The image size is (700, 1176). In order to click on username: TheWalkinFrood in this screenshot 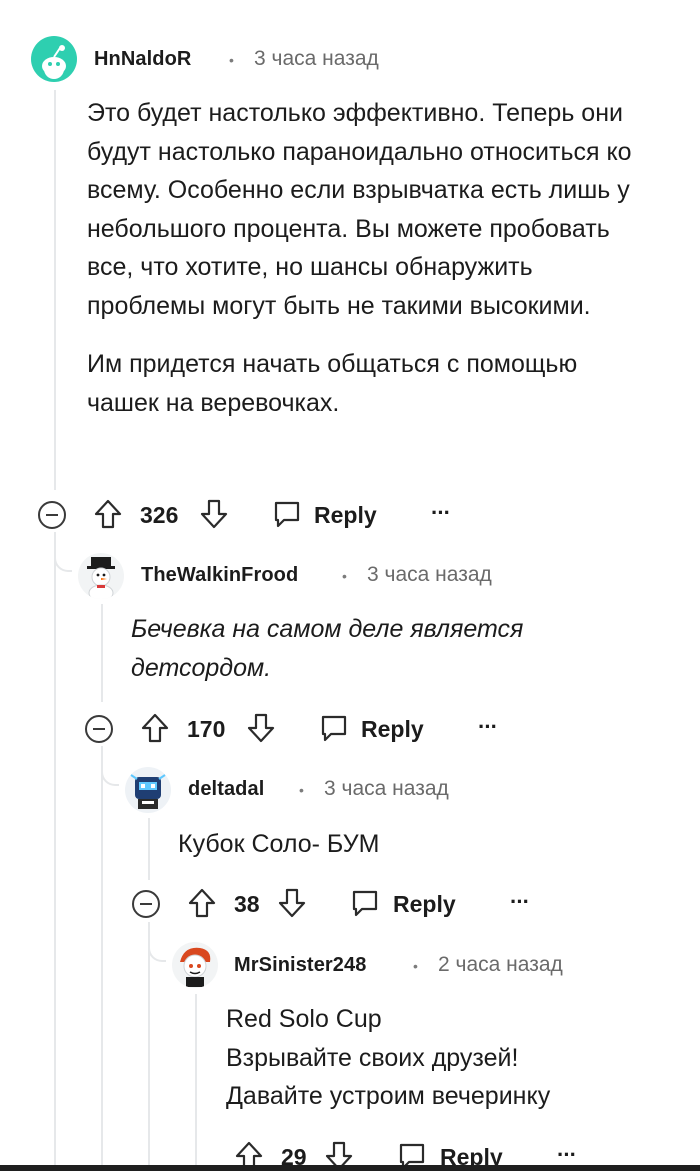, I will do `click(219, 575)`.